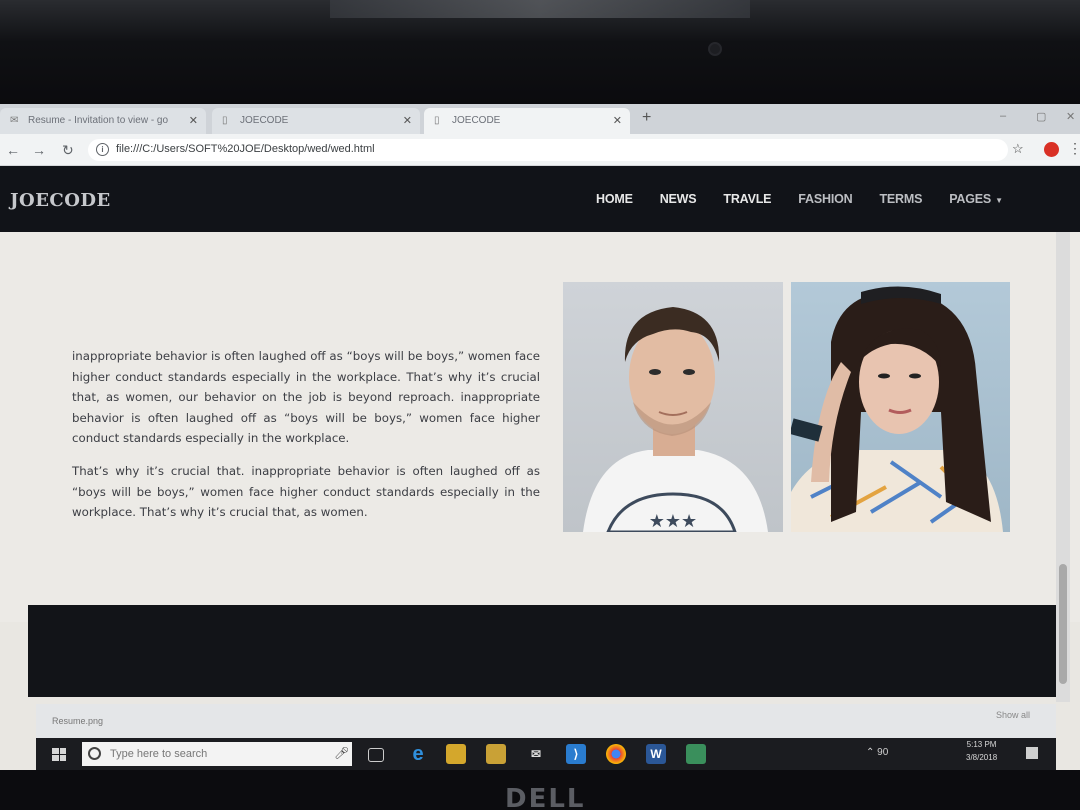 The width and height of the screenshot is (1080, 810). What do you see at coordinates (970, 199) in the screenshot?
I see `nav-pages-label: PAGES` at bounding box center [970, 199].